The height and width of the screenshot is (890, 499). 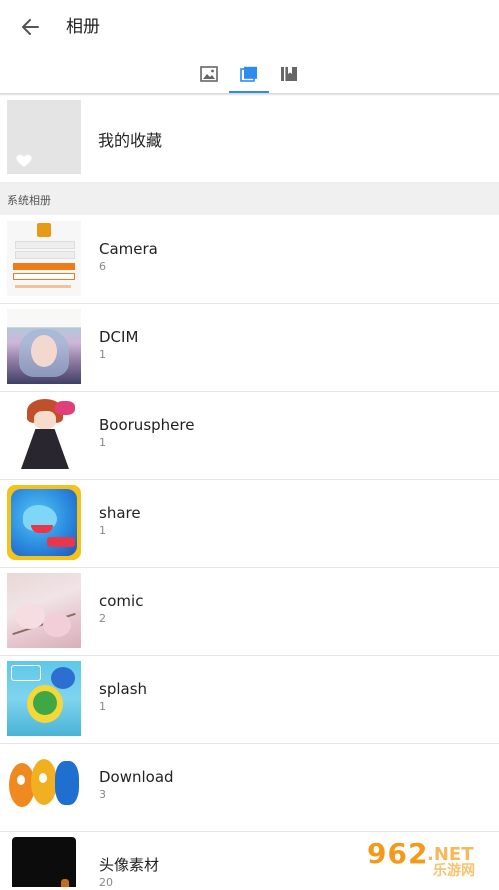 I want to click on watermark-main: 962, so click(x=398, y=853).